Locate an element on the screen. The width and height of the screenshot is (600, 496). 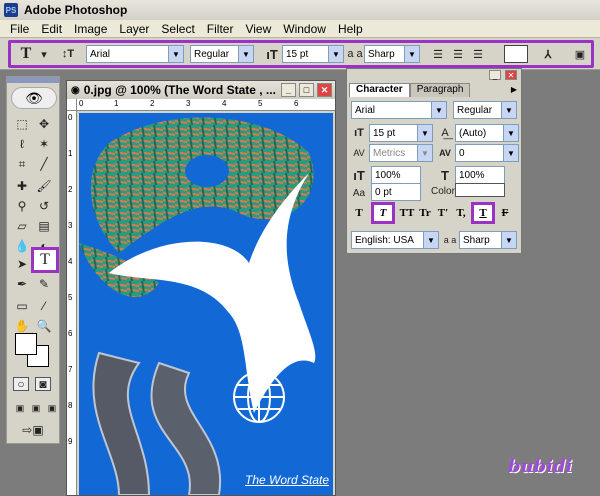
char-font-style-select: Regular ▼ is located at coordinates (485, 110).